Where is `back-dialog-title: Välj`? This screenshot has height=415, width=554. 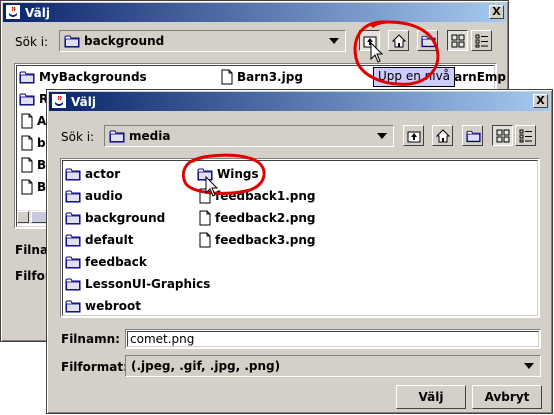
back-dialog-title: Välj is located at coordinates (37, 12).